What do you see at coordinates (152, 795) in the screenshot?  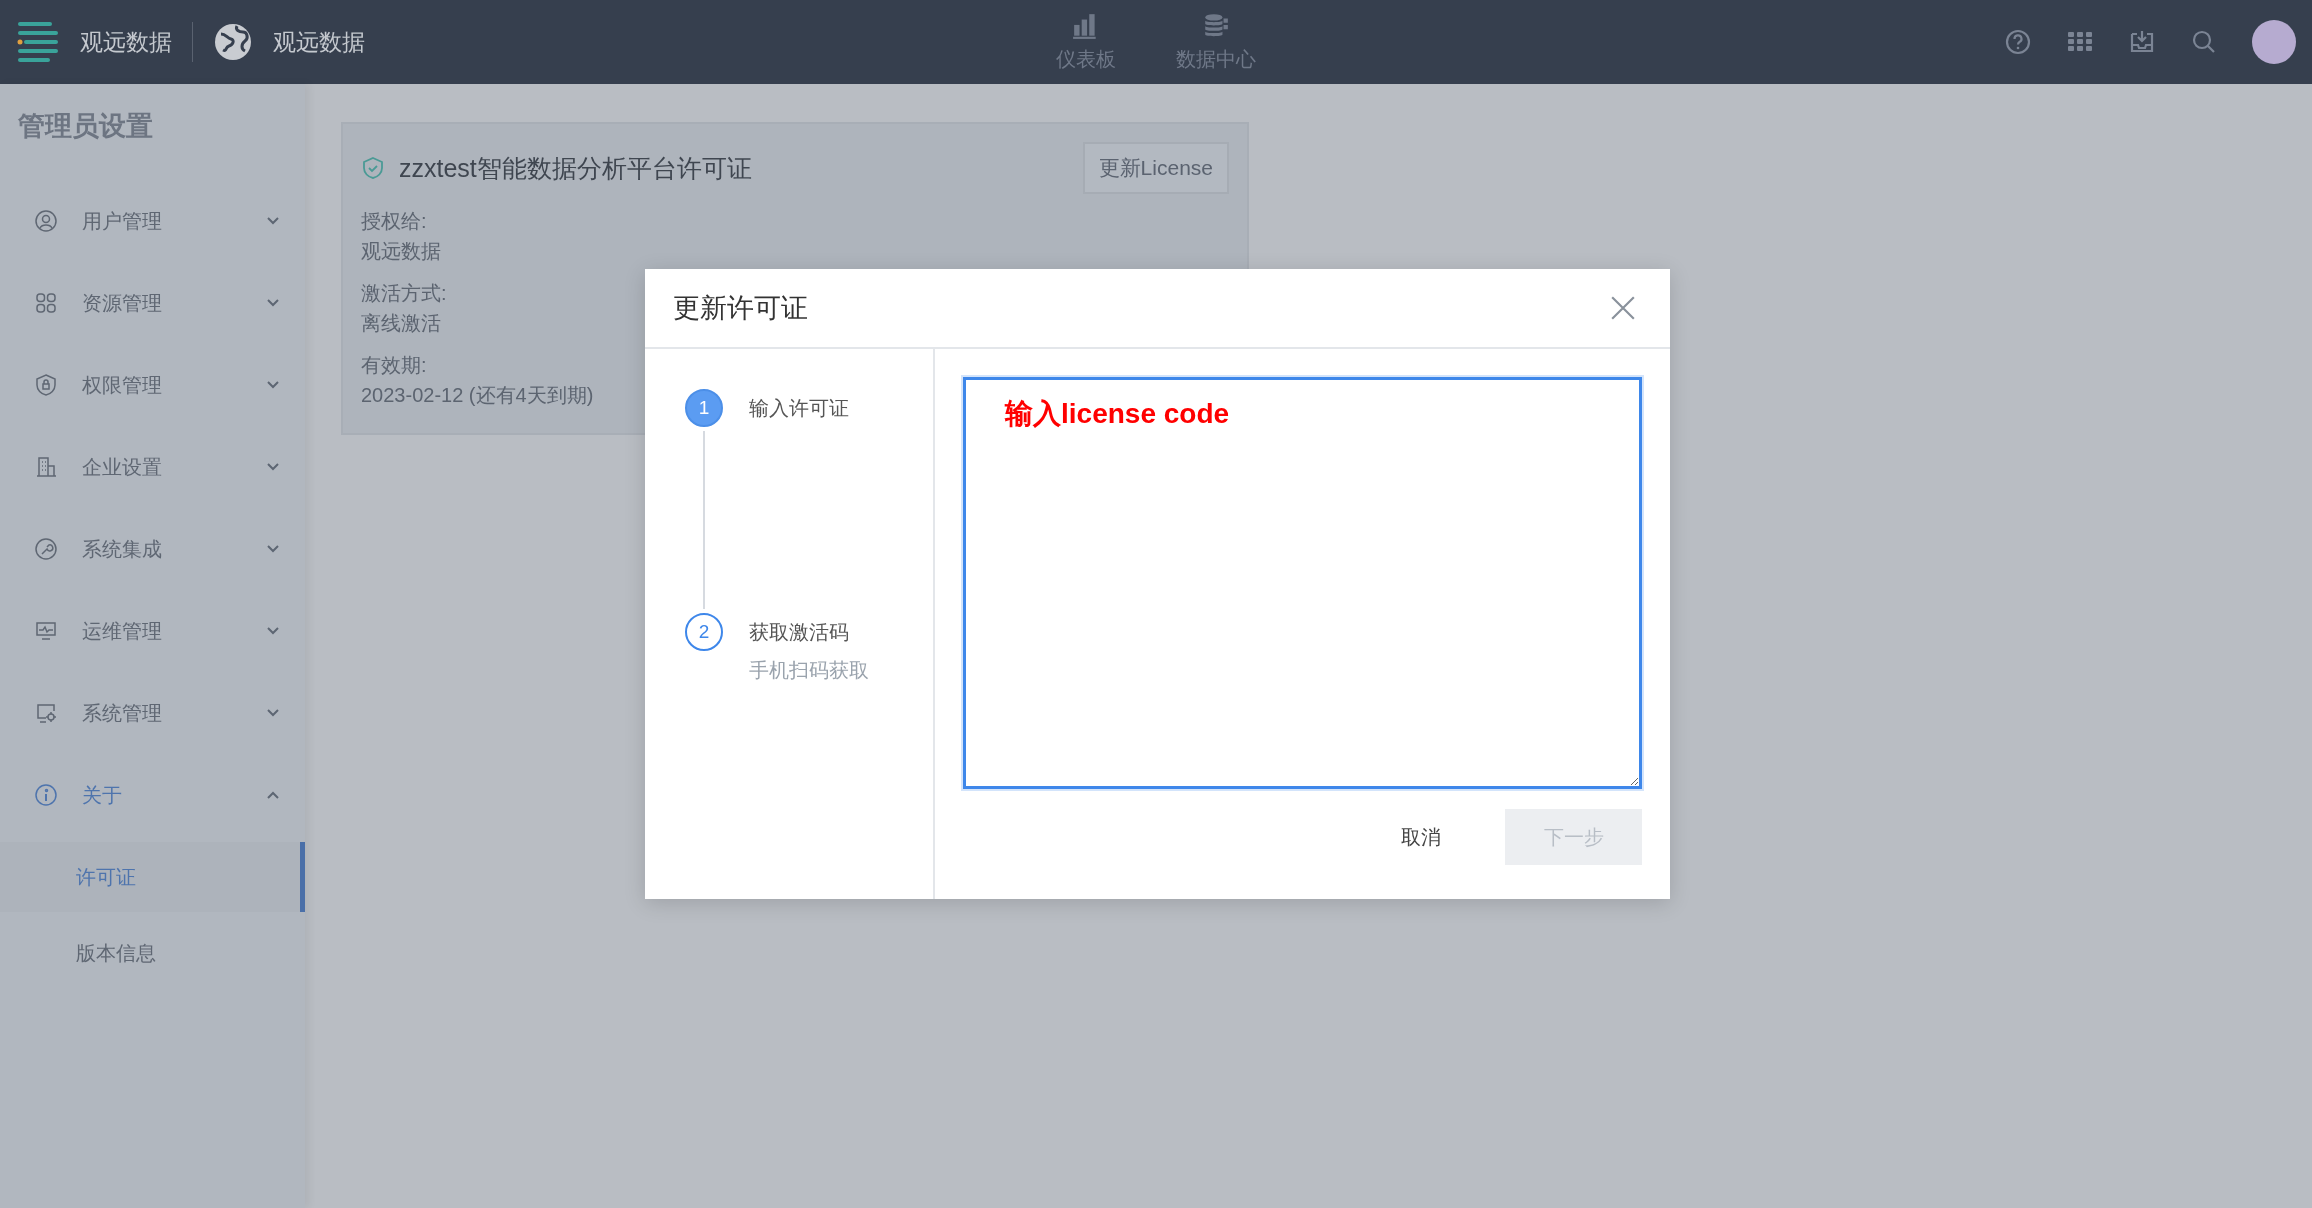 I see `sidebar-item: 关于` at bounding box center [152, 795].